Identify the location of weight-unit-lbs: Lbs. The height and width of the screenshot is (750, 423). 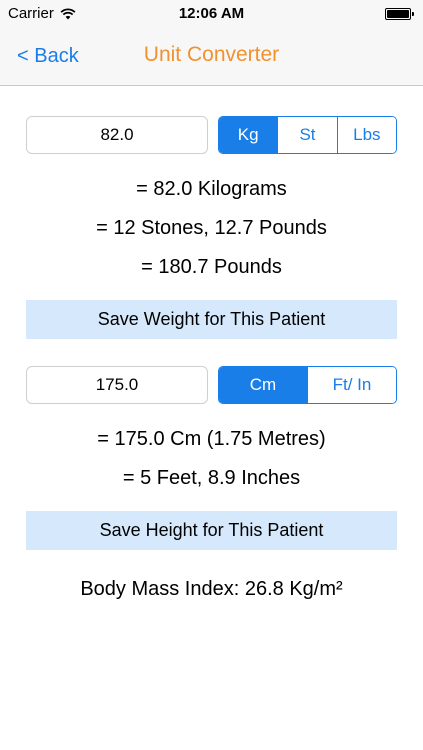
(366, 135).